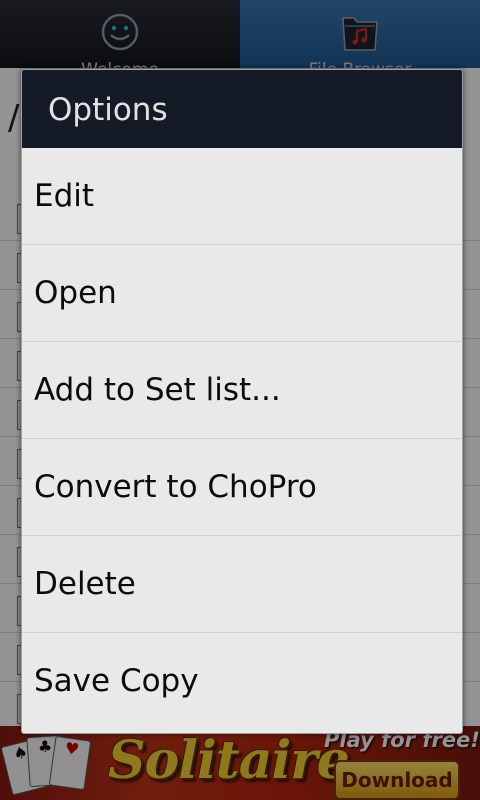 Image resolution: width=480 pixels, height=800 pixels. Describe the element at coordinates (116, 681) in the screenshot. I see `menu-item-label: Save Copy` at that location.